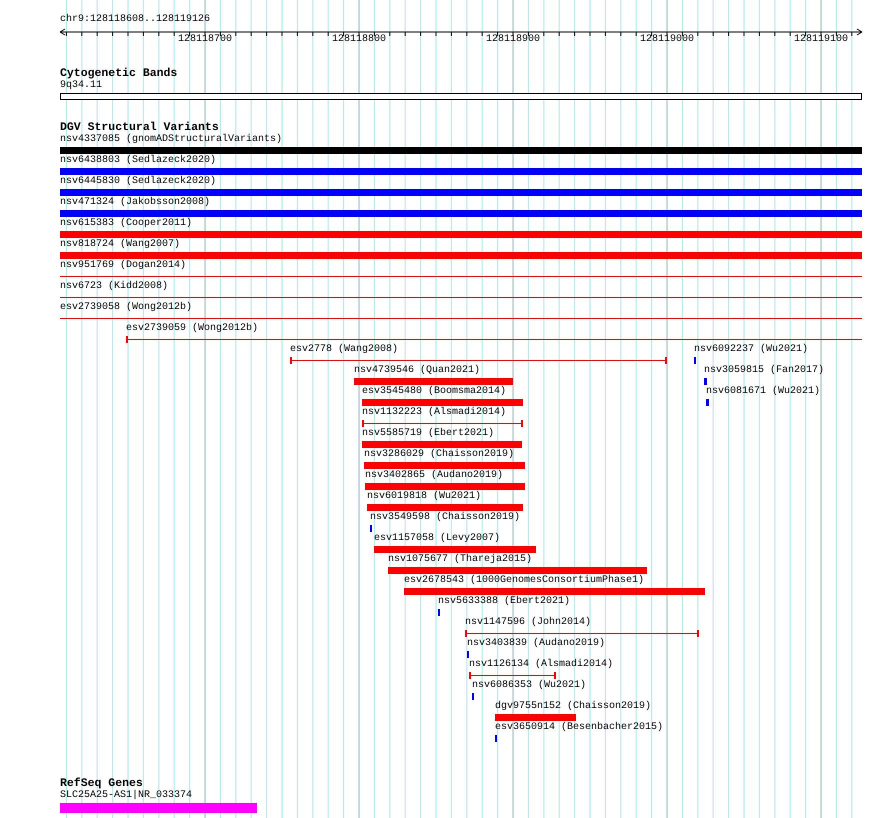 The width and height of the screenshot is (890, 818). Describe the element at coordinates (135, 20) in the screenshot. I see `location-label: chr9:128118608..128119126` at that location.